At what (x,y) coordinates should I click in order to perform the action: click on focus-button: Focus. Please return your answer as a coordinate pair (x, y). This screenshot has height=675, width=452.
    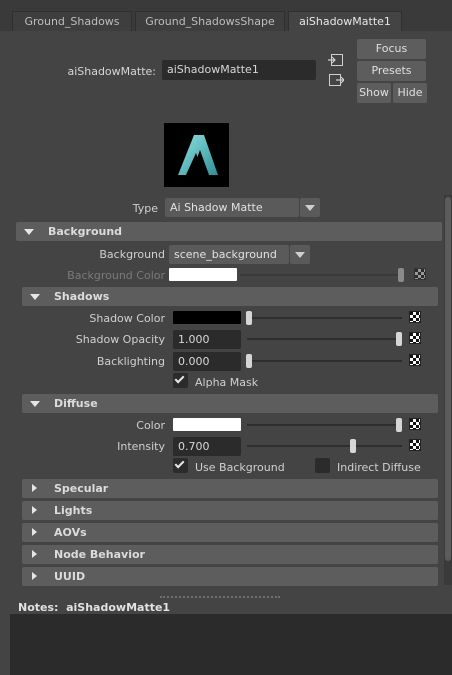
    Looking at the image, I should click on (391, 49).